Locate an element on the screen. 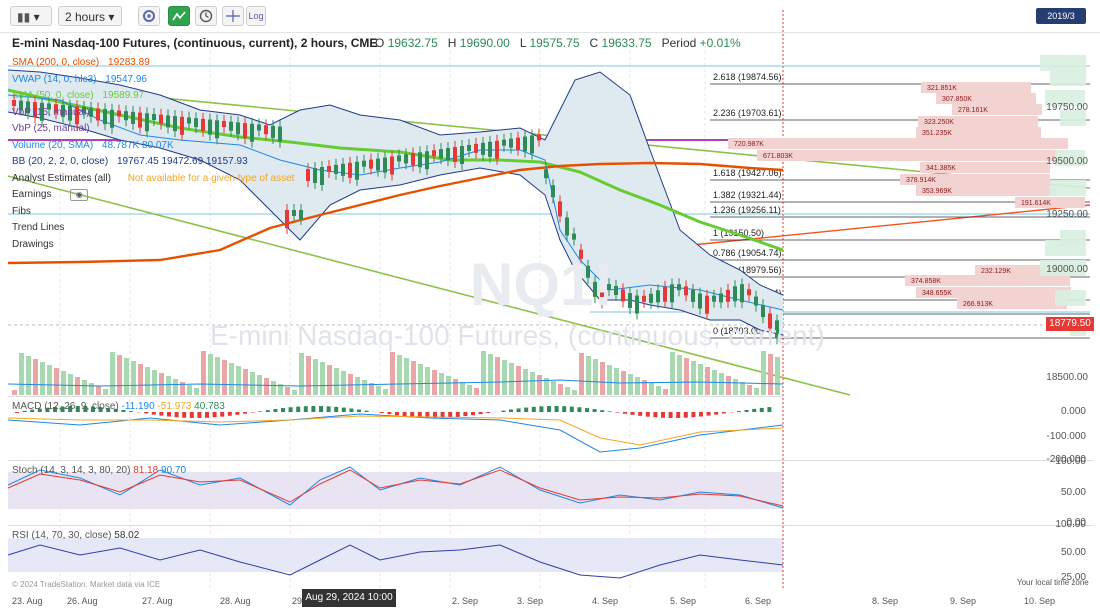 This screenshot has width=1100, height=610. vbp-label: 191.614K is located at coordinates (1036, 203).